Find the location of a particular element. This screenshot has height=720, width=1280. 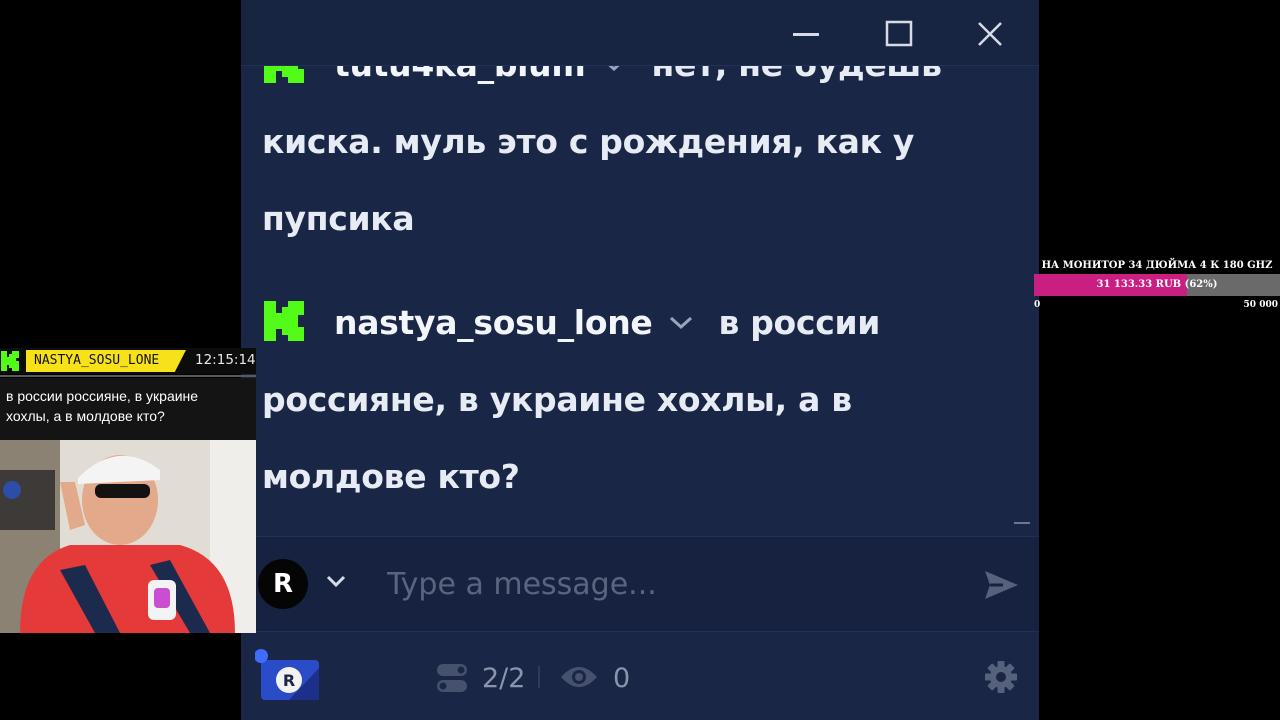

goal-amount: 31 133.33 RUB (62%) is located at coordinates (1157, 284).